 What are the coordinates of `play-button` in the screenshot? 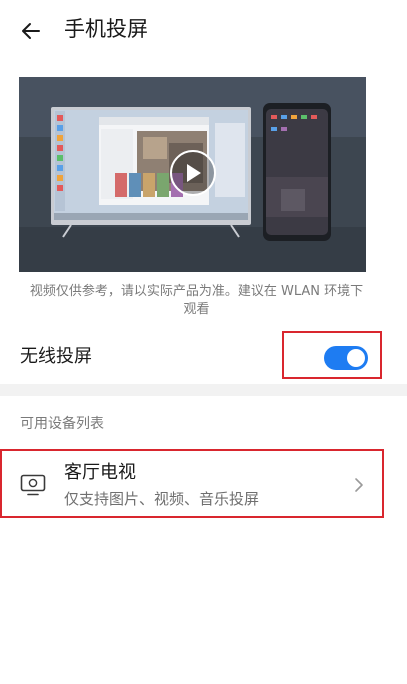 It's located at (193, 173).